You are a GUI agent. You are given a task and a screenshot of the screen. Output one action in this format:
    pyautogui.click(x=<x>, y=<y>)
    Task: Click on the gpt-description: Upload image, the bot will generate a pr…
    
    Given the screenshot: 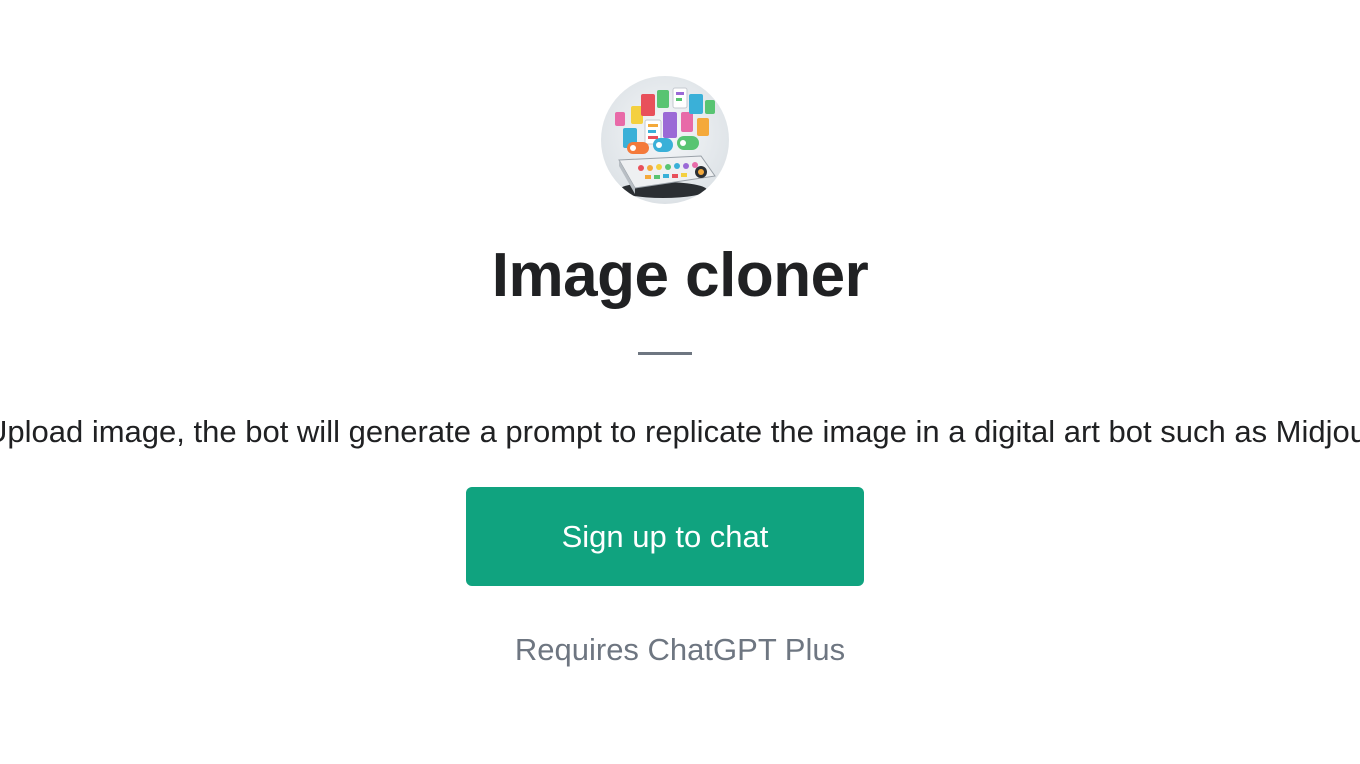 What is the action you would take?
    pyautogui.click(x=680, y=431)
    